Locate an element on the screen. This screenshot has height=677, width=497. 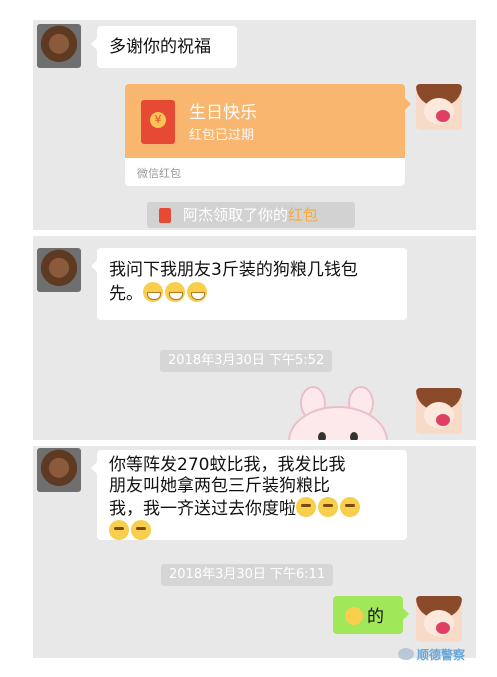
system-notice: 阿杰领取了你的红包 is located at coordinates (251, 215).